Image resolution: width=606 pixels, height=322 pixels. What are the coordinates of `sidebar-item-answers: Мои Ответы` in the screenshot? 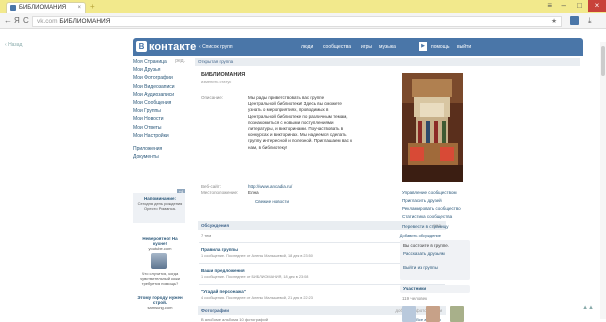 It's located at (159, 128).